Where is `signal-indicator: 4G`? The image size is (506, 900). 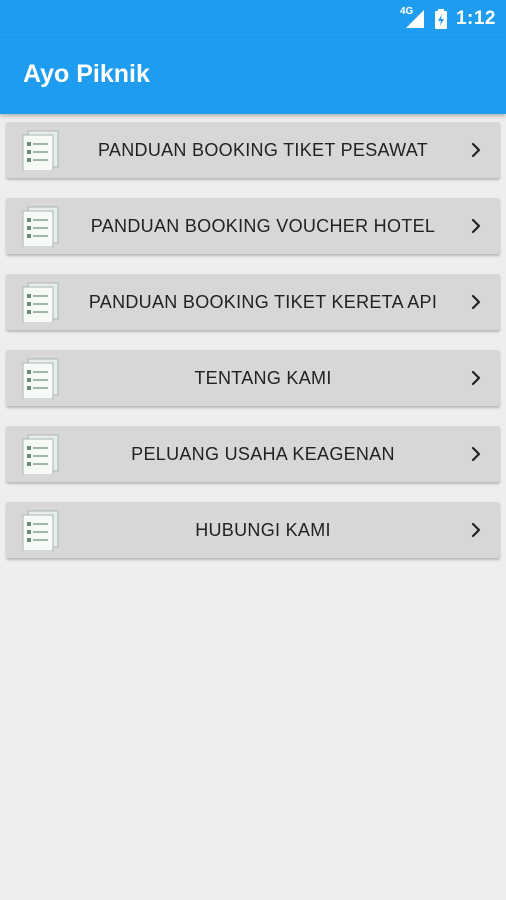
signal-indicator: 4G is located at coordinates (413, 18).